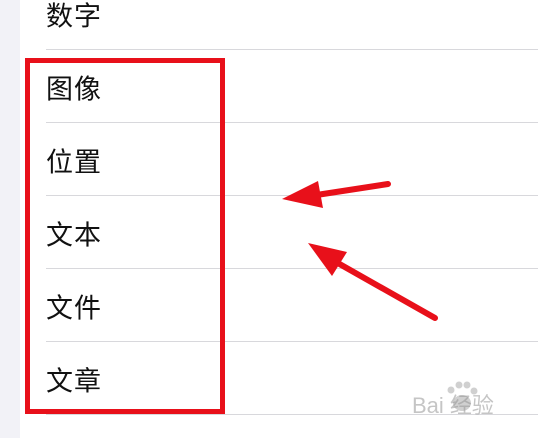  I want to click on arrow-lower, so click(373, 282).